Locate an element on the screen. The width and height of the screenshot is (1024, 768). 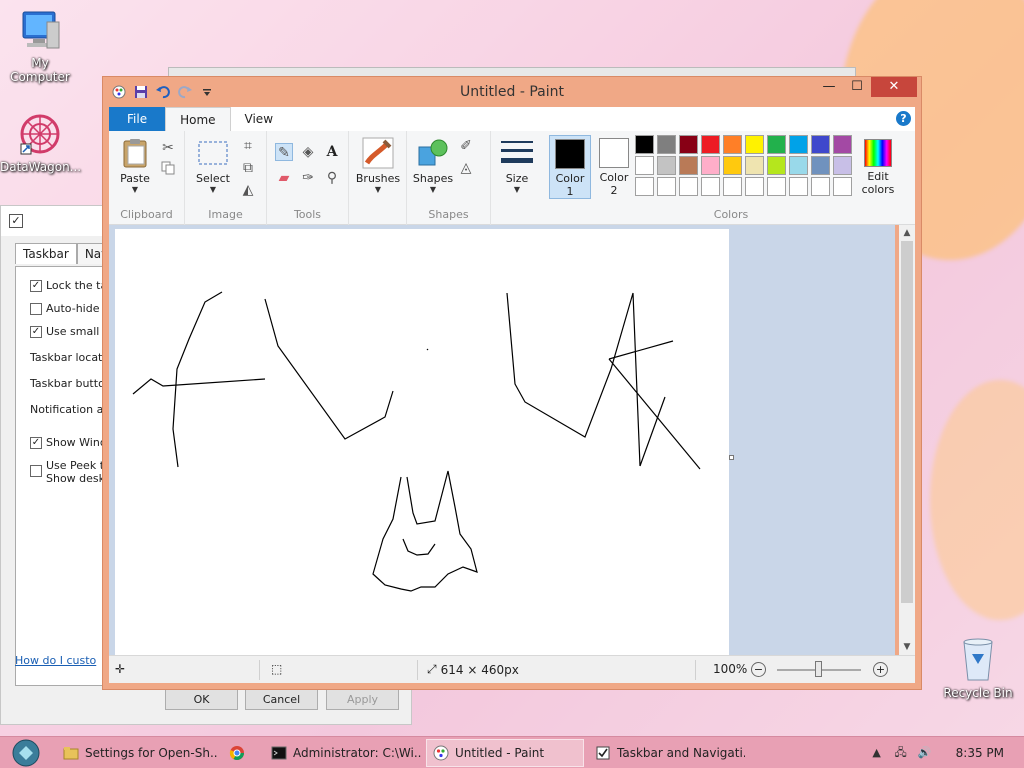
tab-home: Home is located at coordinates (198, 119).